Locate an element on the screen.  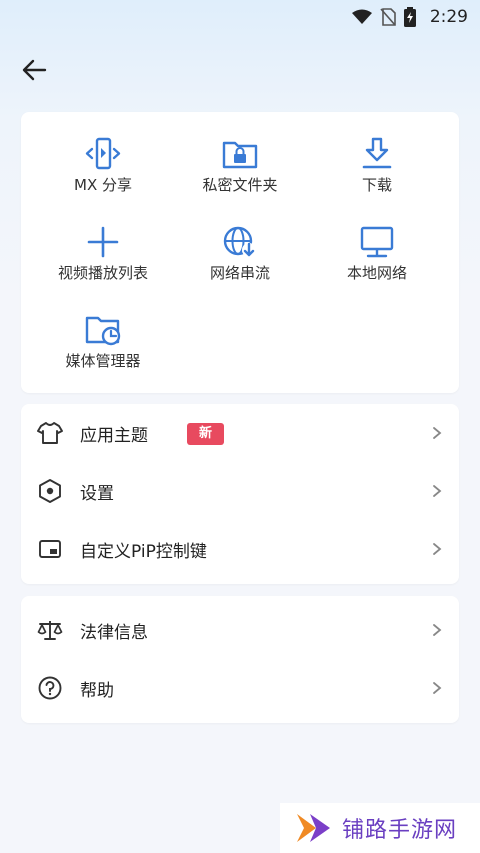
private-folder-button: 私密文件夹 is located at coordinates (240, 165).